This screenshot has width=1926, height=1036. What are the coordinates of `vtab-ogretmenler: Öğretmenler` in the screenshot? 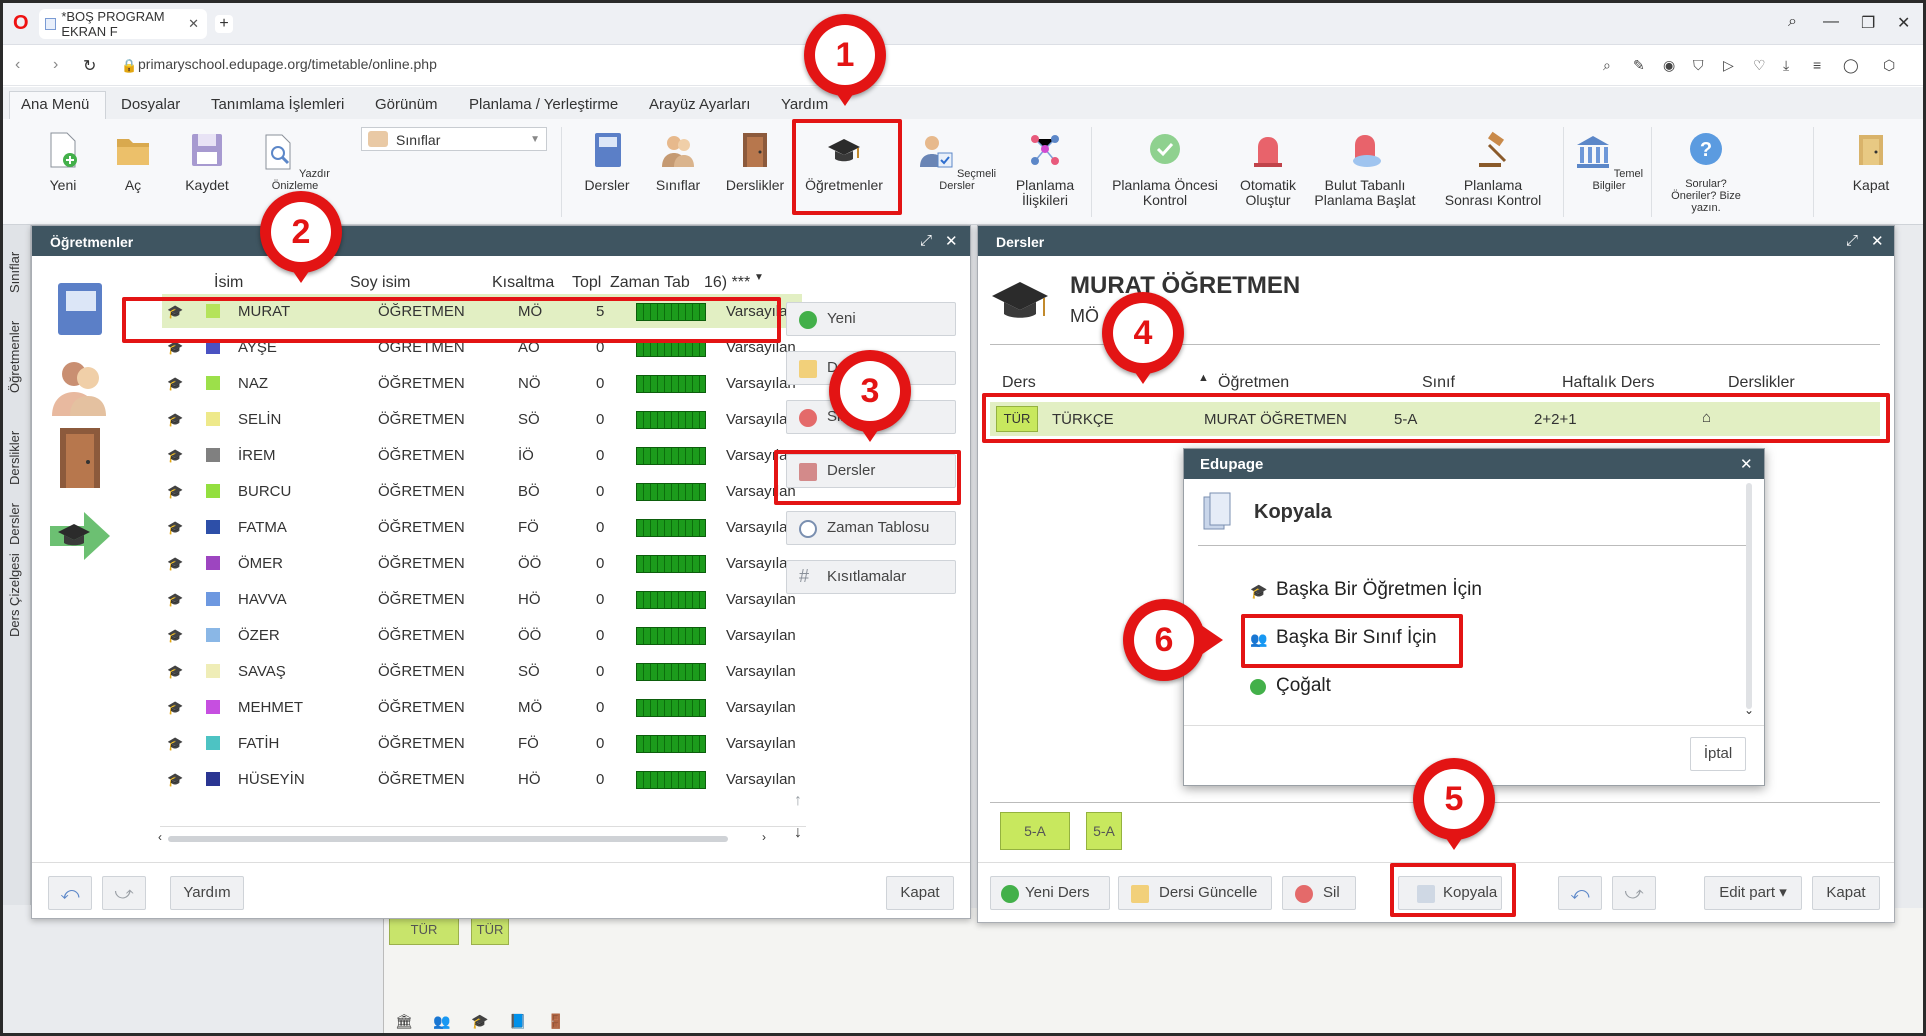 It's located at (14, 357).